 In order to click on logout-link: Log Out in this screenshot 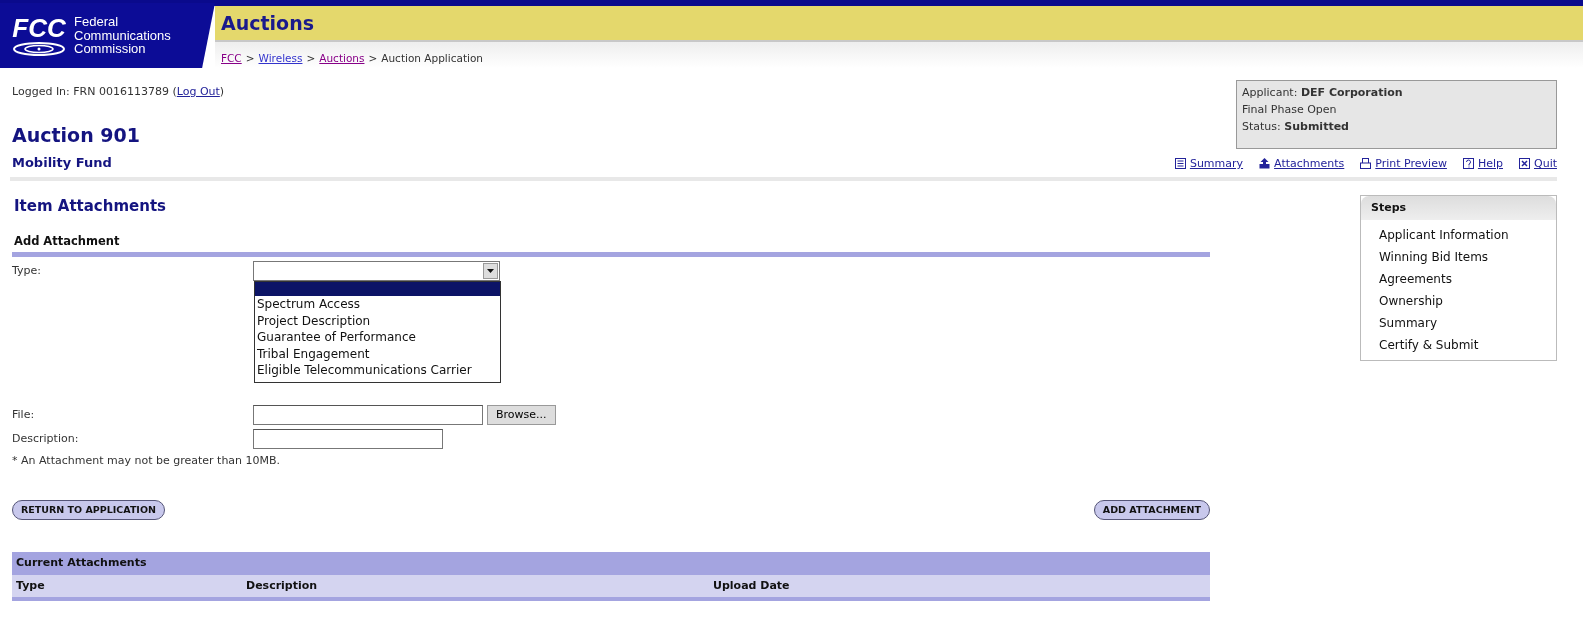, I will do `click(198, 91)`.